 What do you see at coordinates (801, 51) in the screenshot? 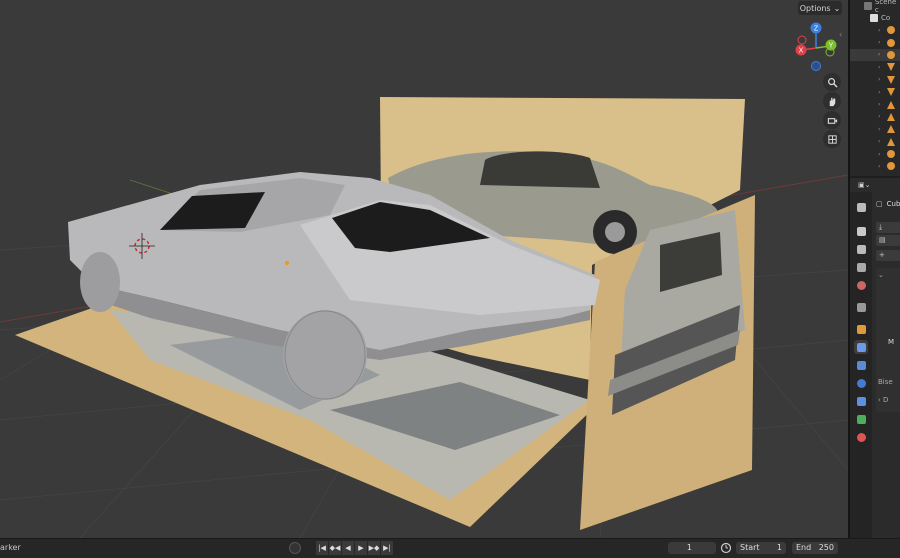
I see `svg-text: X` at bounding box center [801, 51].